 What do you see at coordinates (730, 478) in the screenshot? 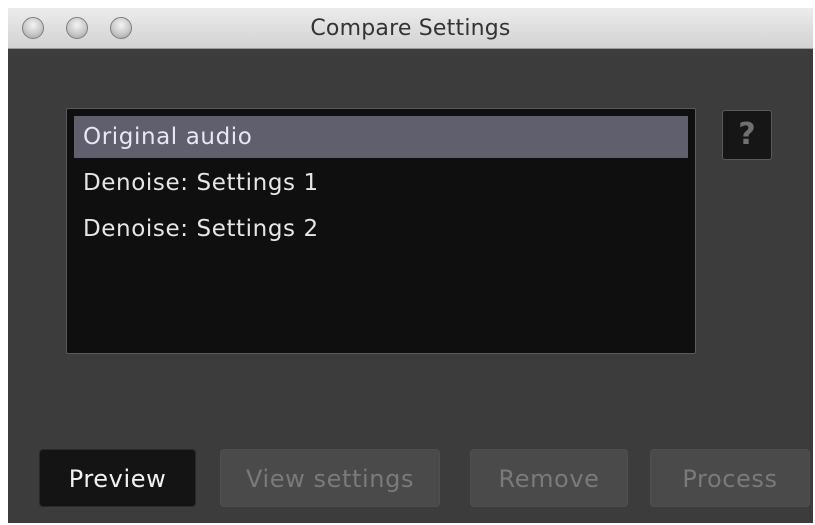
I see `process-button: Process` at bounding box center [730, 478].